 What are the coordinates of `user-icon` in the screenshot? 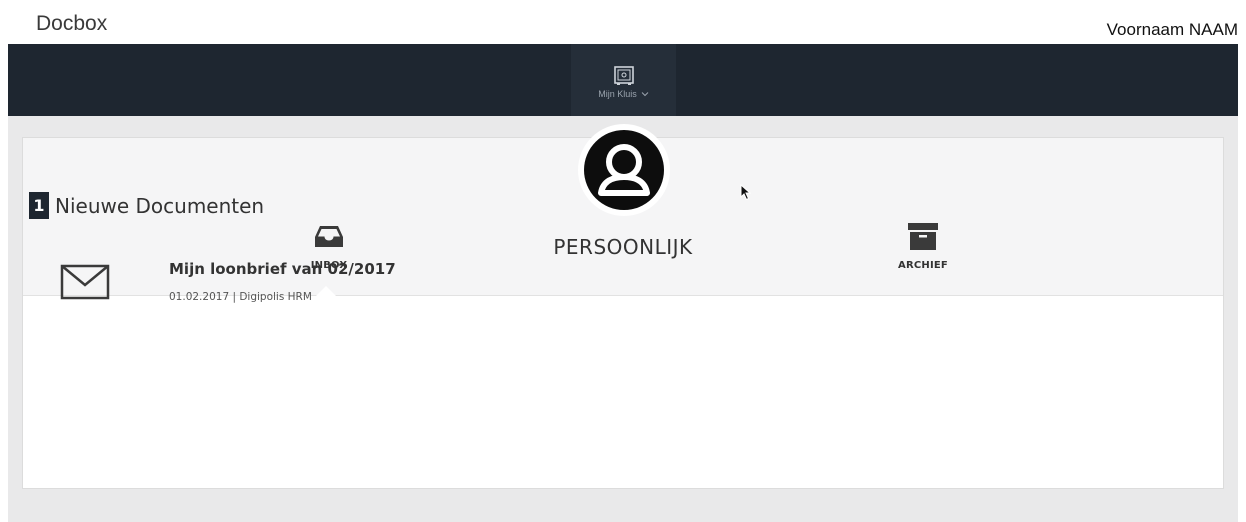 It's located at (624, 170).